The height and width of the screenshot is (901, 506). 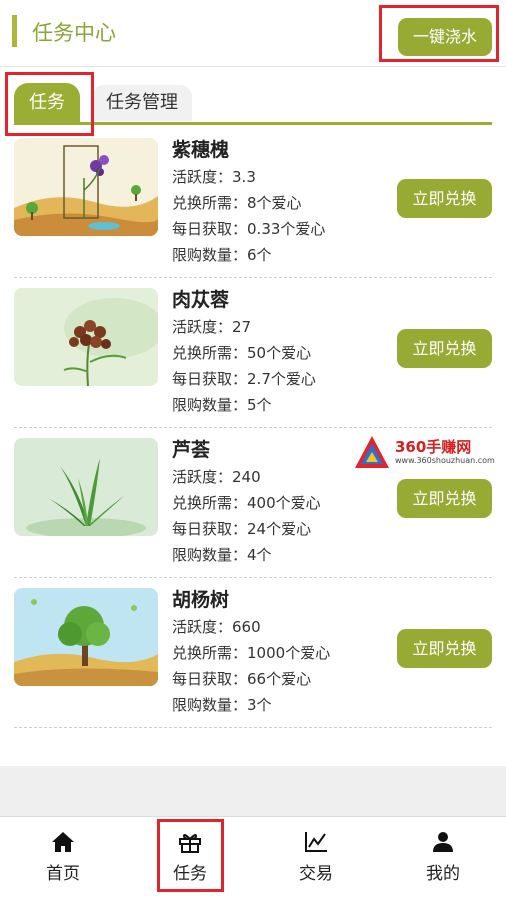 I want to click on purple-flower-plant-image, so click(x=86, y=187).